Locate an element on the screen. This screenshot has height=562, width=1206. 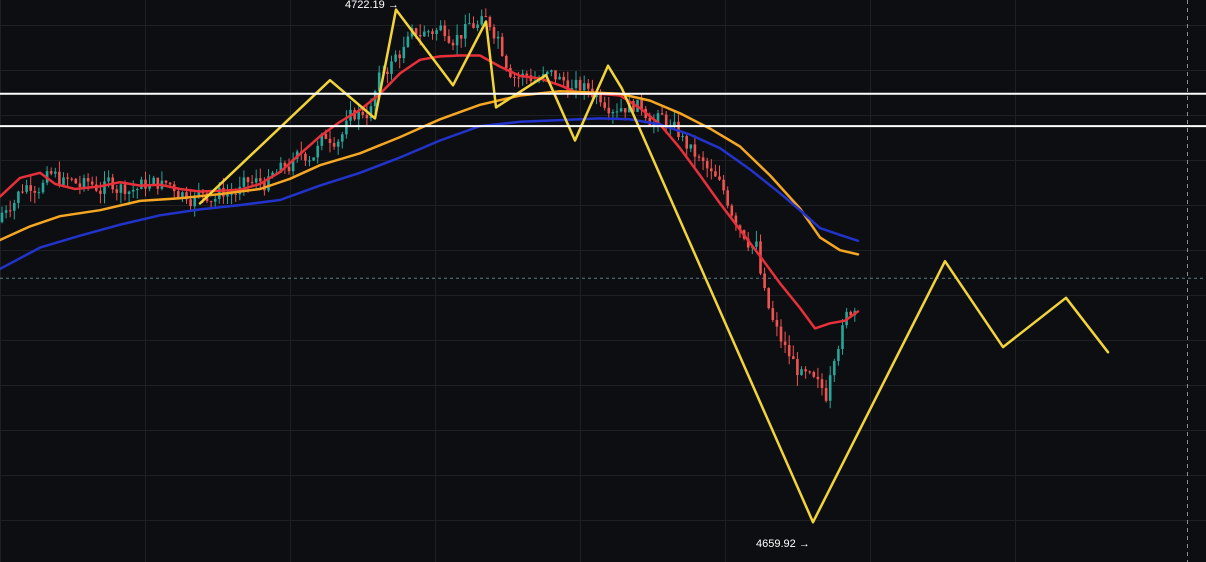
high-price-label: 4722.19 → is located at coordinates (372, 5).